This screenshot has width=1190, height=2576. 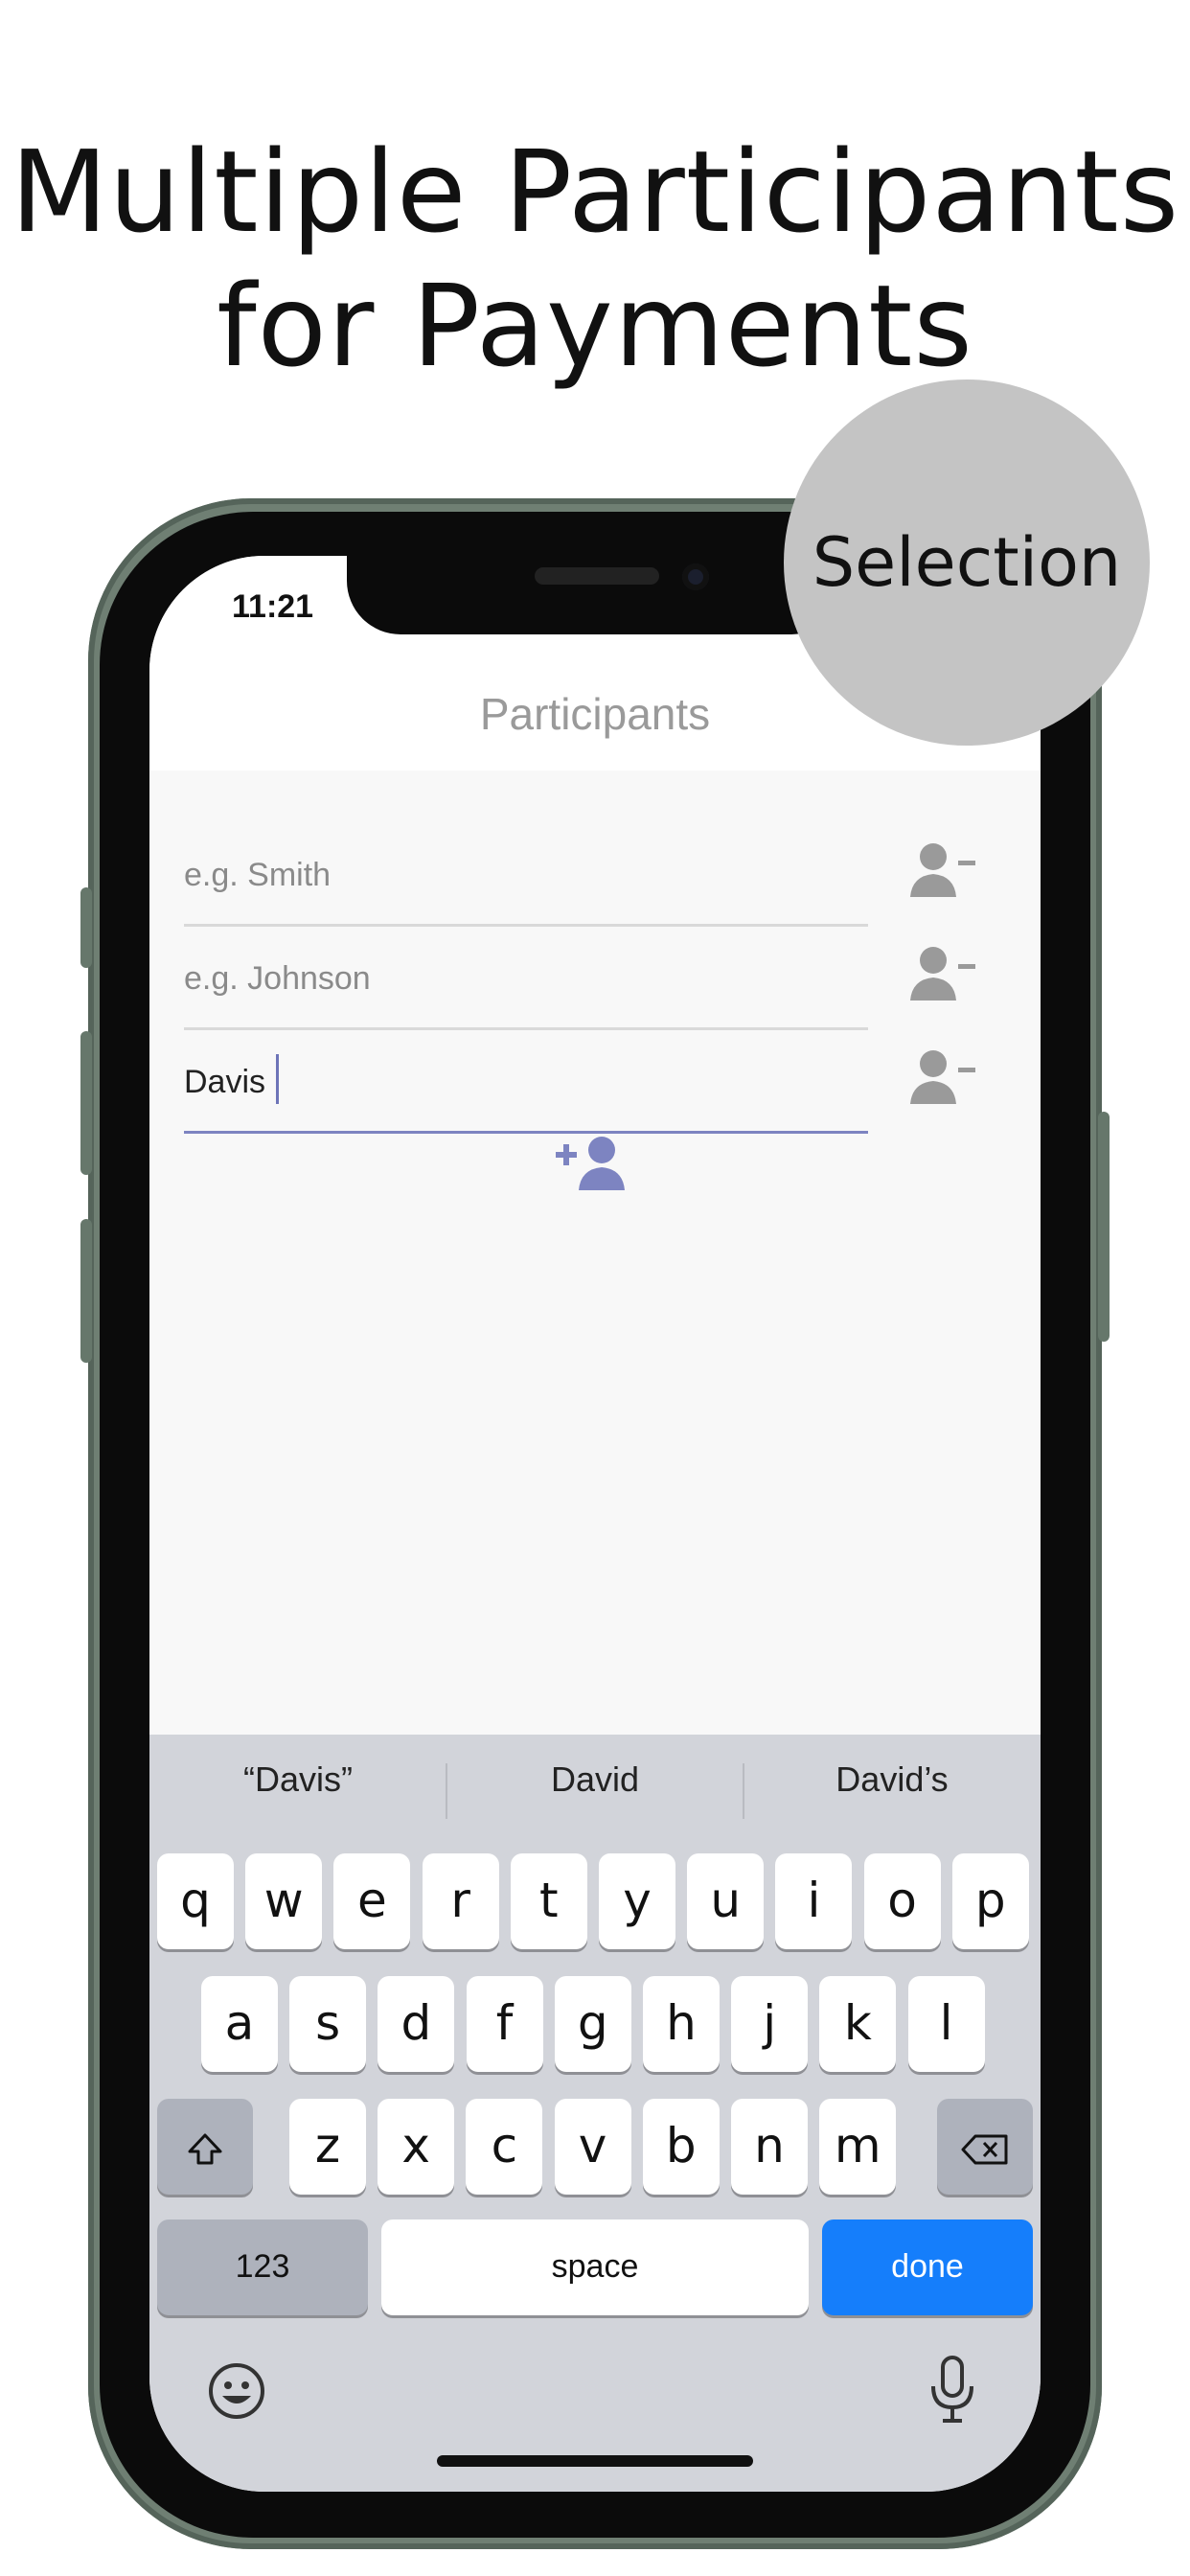 What do you see at coordinates (297, 1780) in the screenshot?
I see `suggestion-1: “Davis”` at bounding box center [297, 1780].